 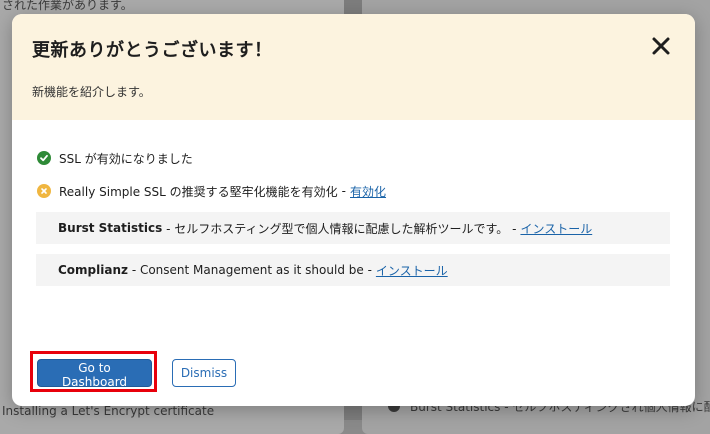 What do you see at coordinates (108, 411) in the screenshot?
I see `background-text: Installing a Let's Encrypt certificate` at bounding box center [108, 411].